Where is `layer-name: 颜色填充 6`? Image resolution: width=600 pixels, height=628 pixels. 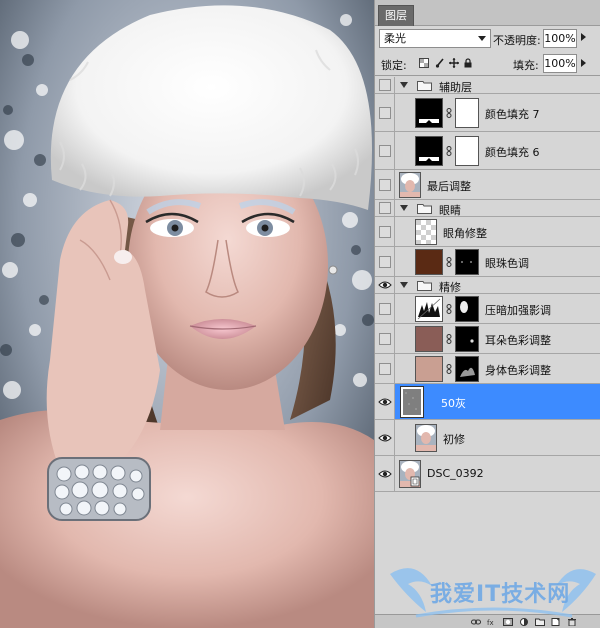 layer-name: 颜色填充 6 is located at coordinates (512, 152).